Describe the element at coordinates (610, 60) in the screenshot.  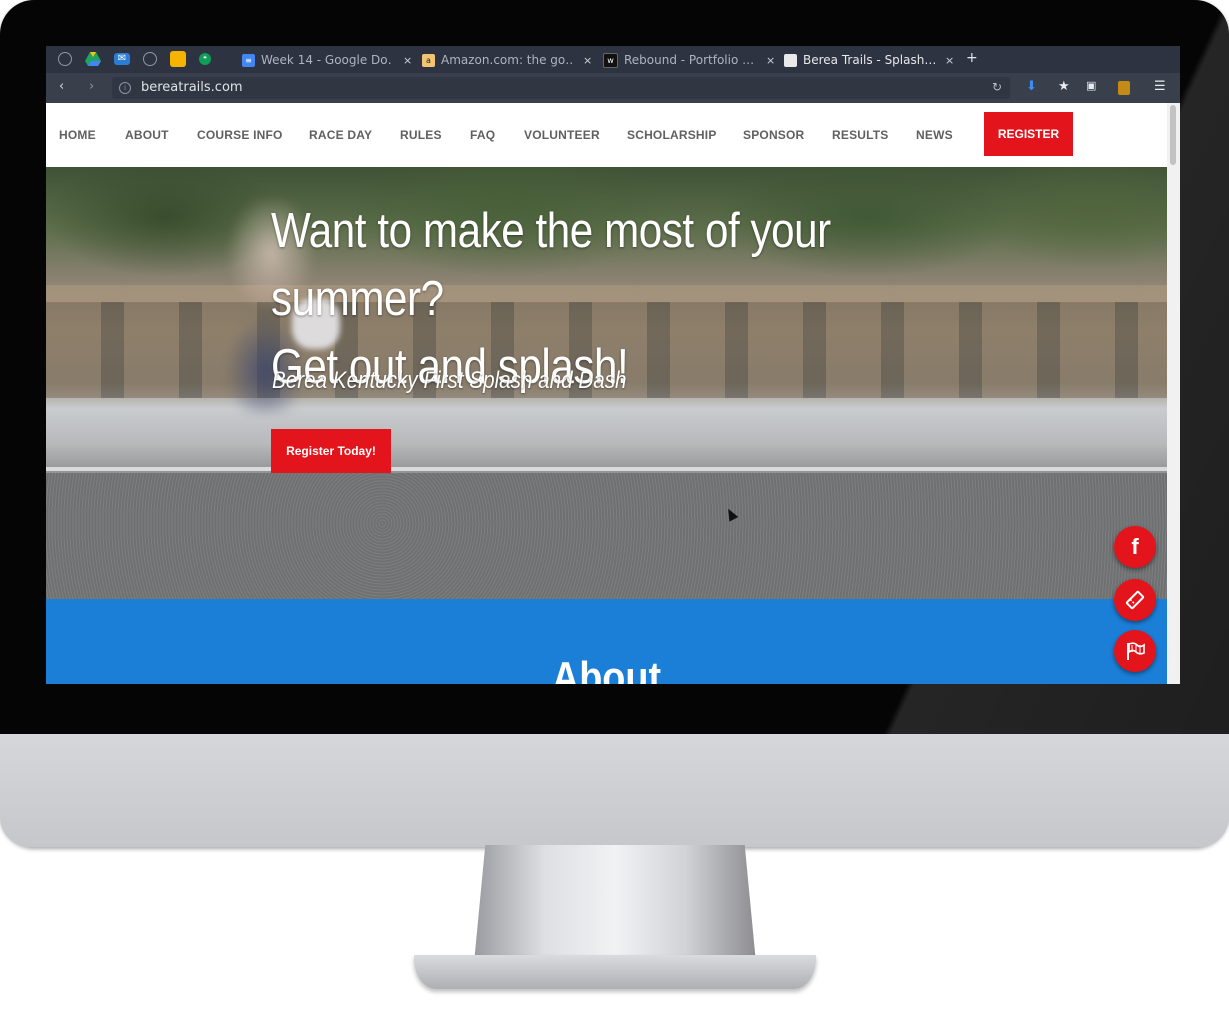
I see `w-icon: w` at that location.